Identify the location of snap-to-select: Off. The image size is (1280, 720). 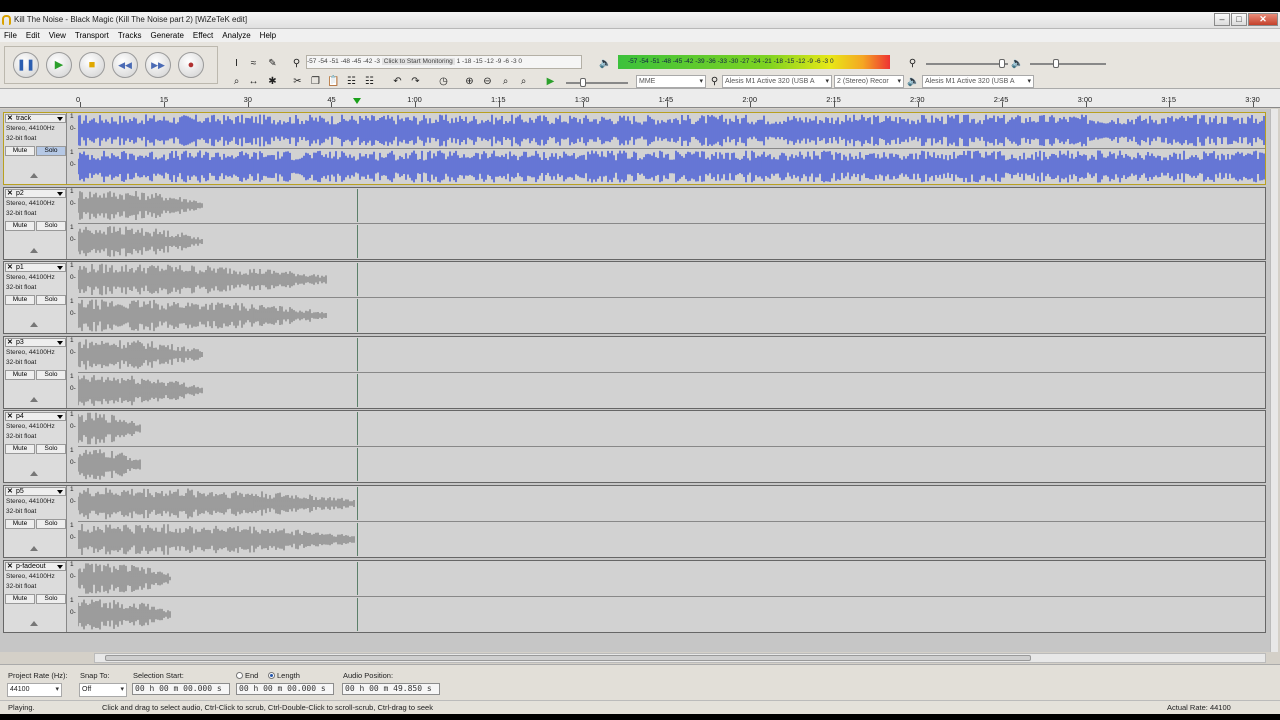
(103, 690).